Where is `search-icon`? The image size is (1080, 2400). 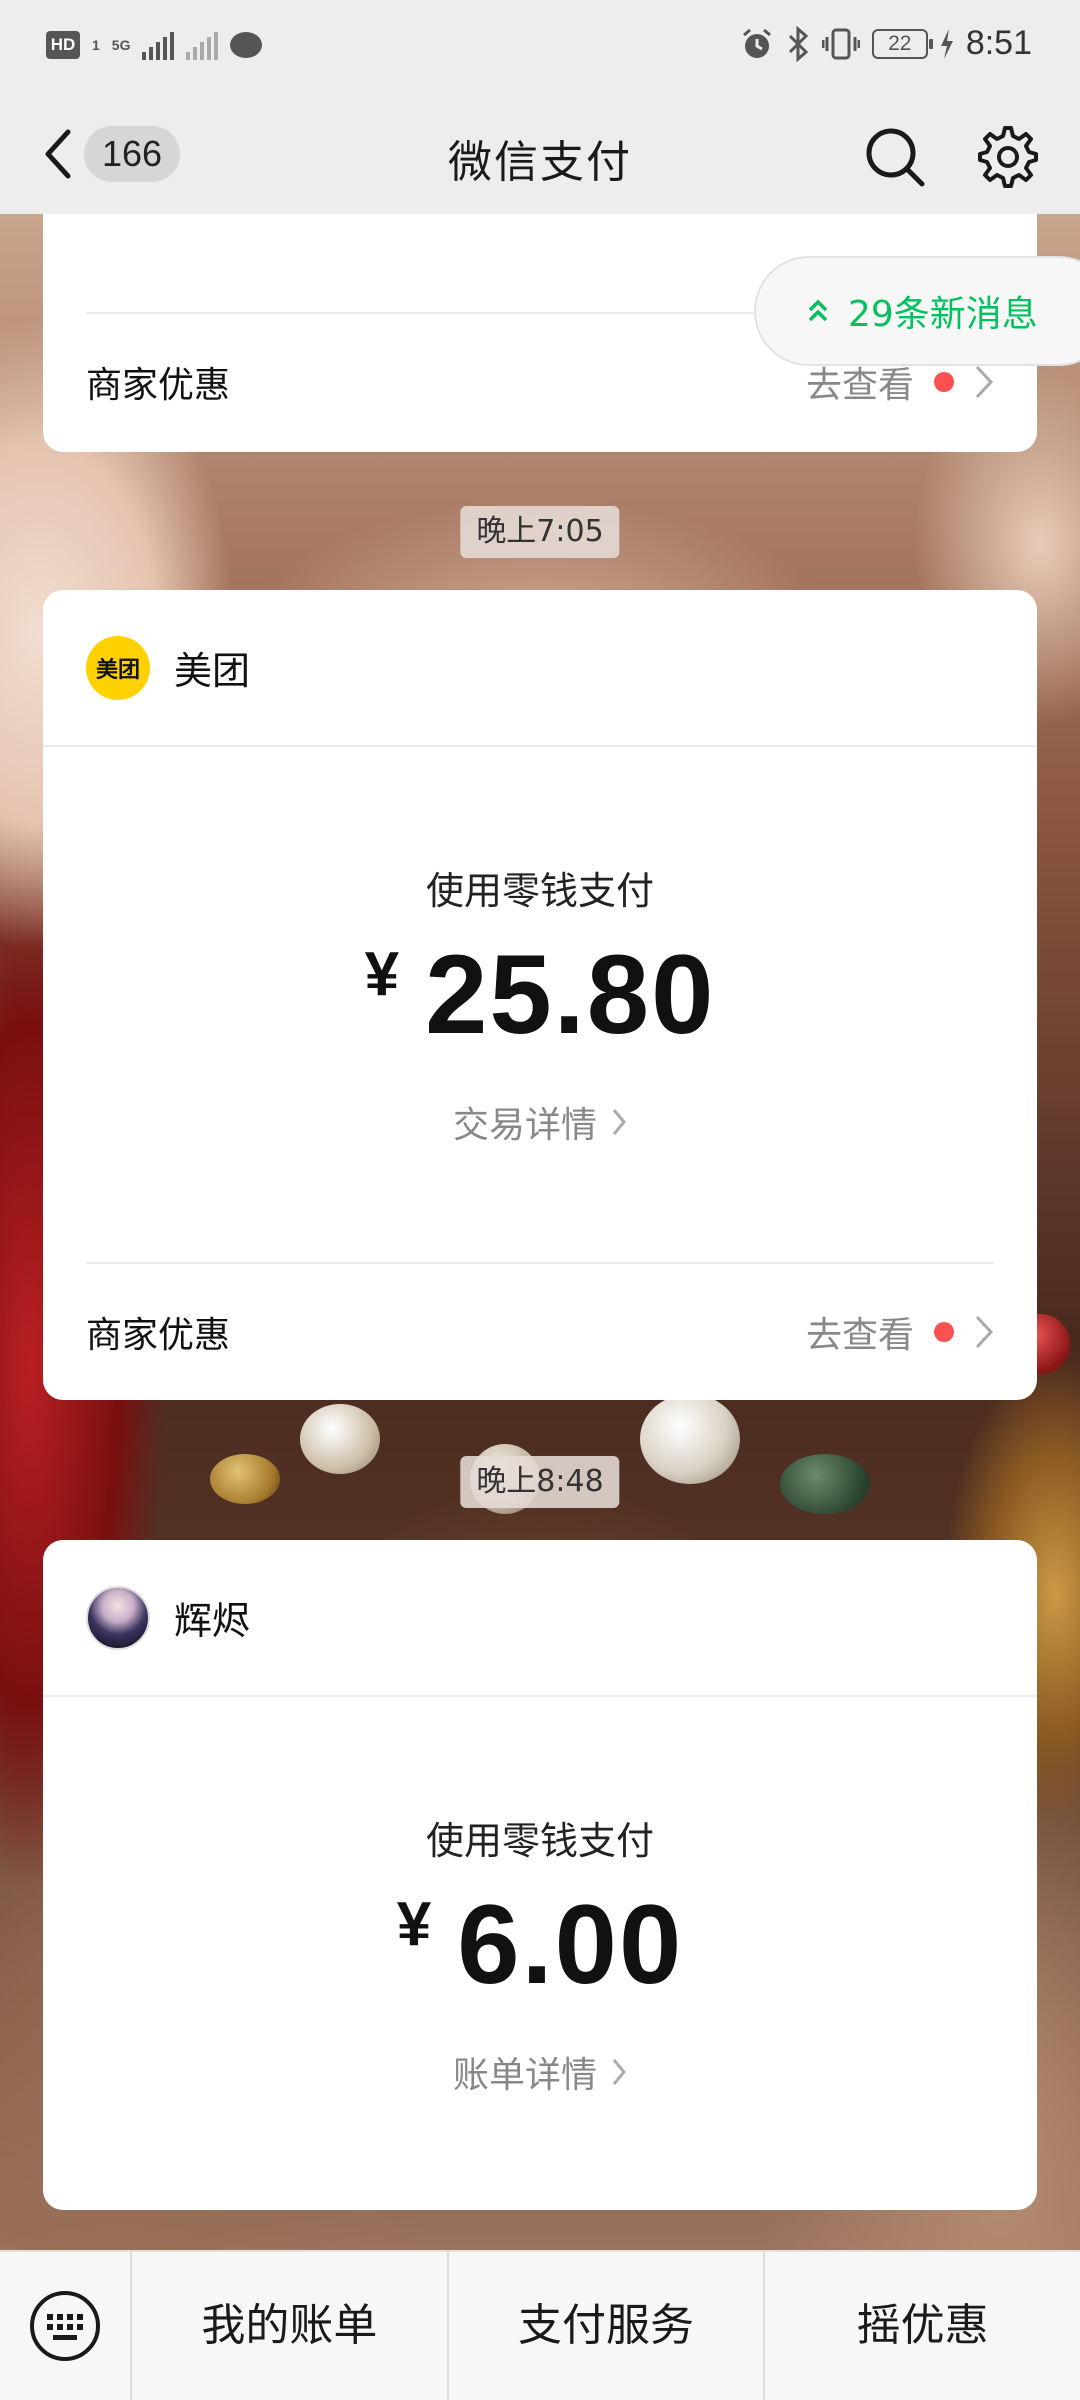
search-icon is located at coordinates (895, 157).